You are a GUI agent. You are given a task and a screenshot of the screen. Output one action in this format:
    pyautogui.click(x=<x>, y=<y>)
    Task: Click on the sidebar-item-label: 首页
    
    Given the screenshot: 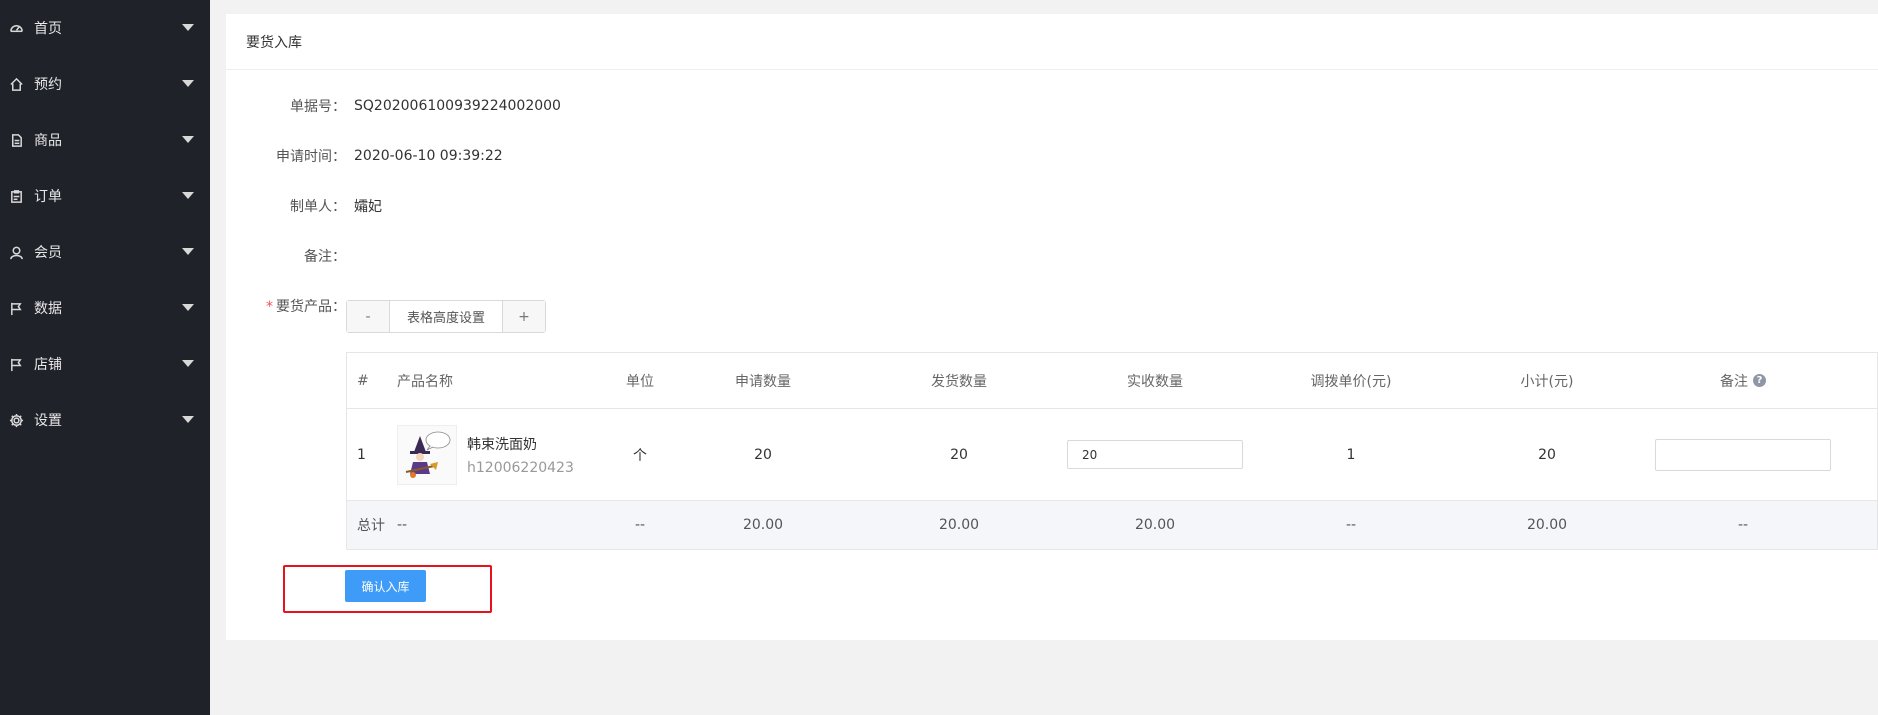 What is the action you would take?
    pyautogui.click(x=48, y=29)
    